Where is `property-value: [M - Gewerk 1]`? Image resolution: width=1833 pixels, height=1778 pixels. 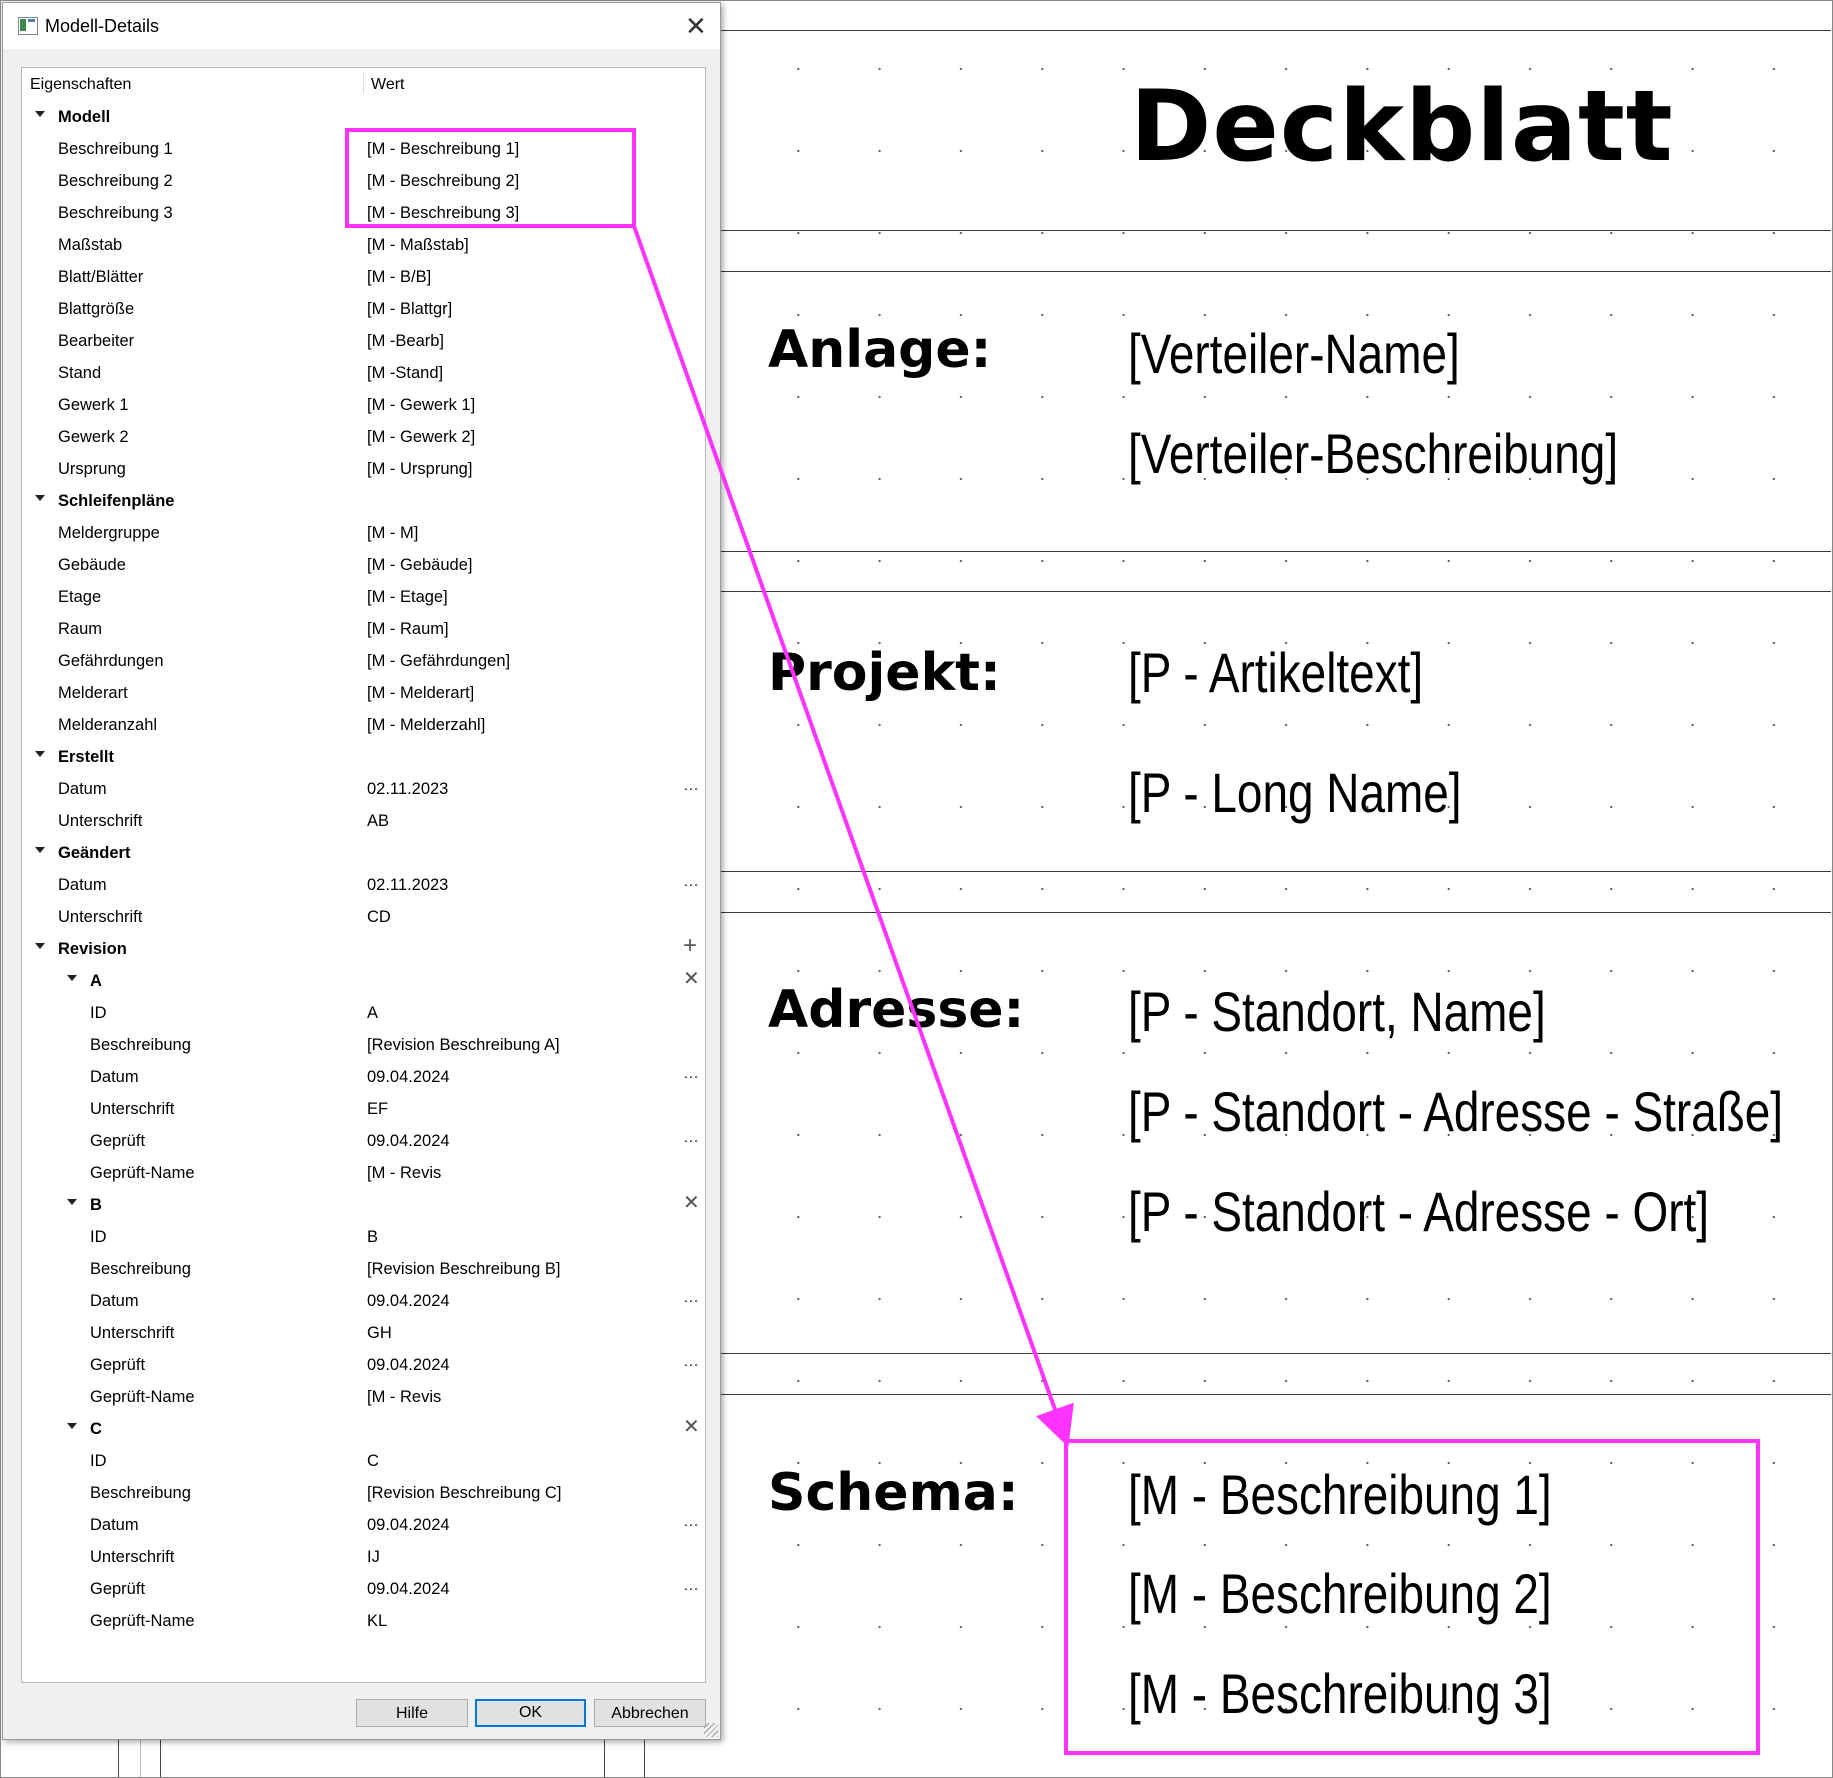
property-value: [M - Gewerk 1] is located at coordinates (421, 405).